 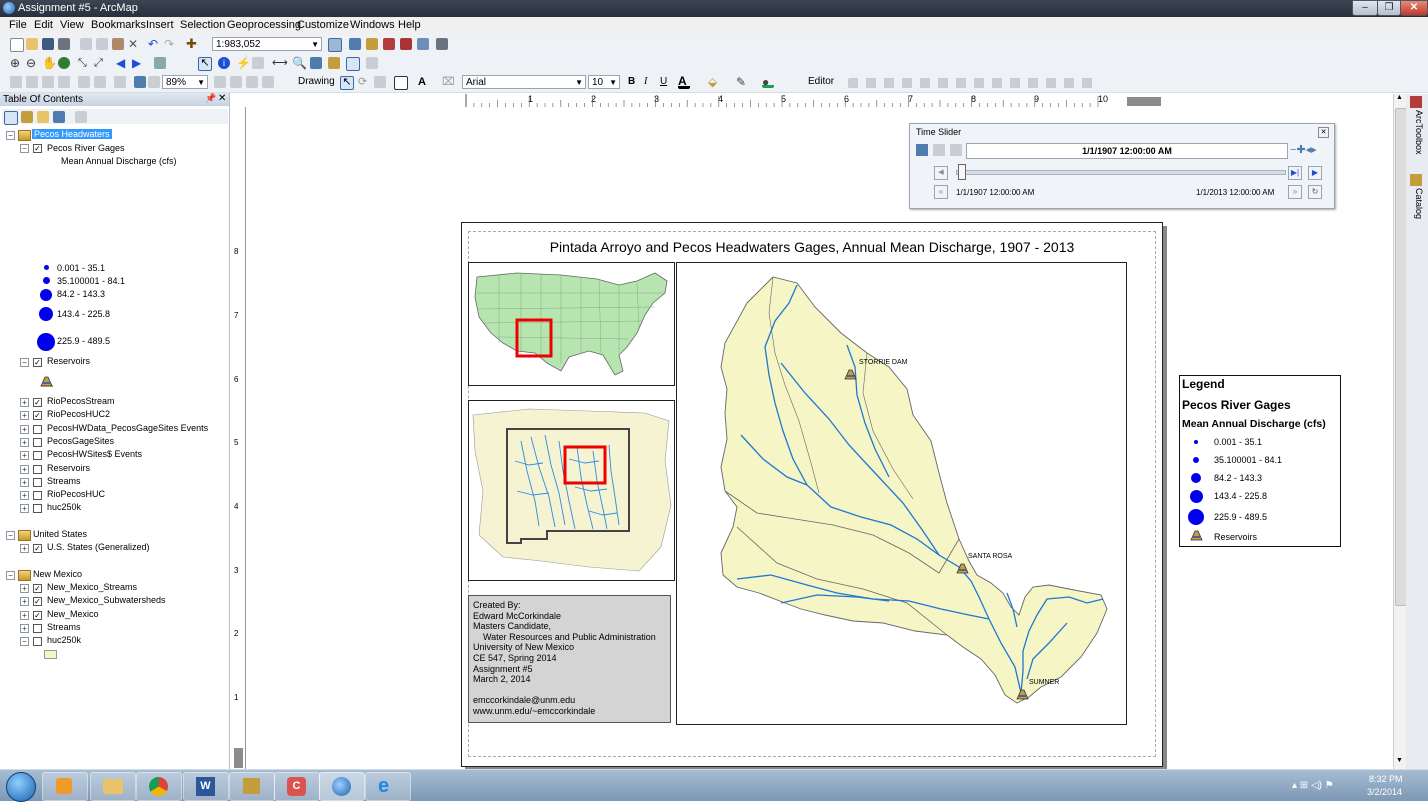 I want to click on fixed-zoom-in-icon: ⤡, so click(x=84, y=63).